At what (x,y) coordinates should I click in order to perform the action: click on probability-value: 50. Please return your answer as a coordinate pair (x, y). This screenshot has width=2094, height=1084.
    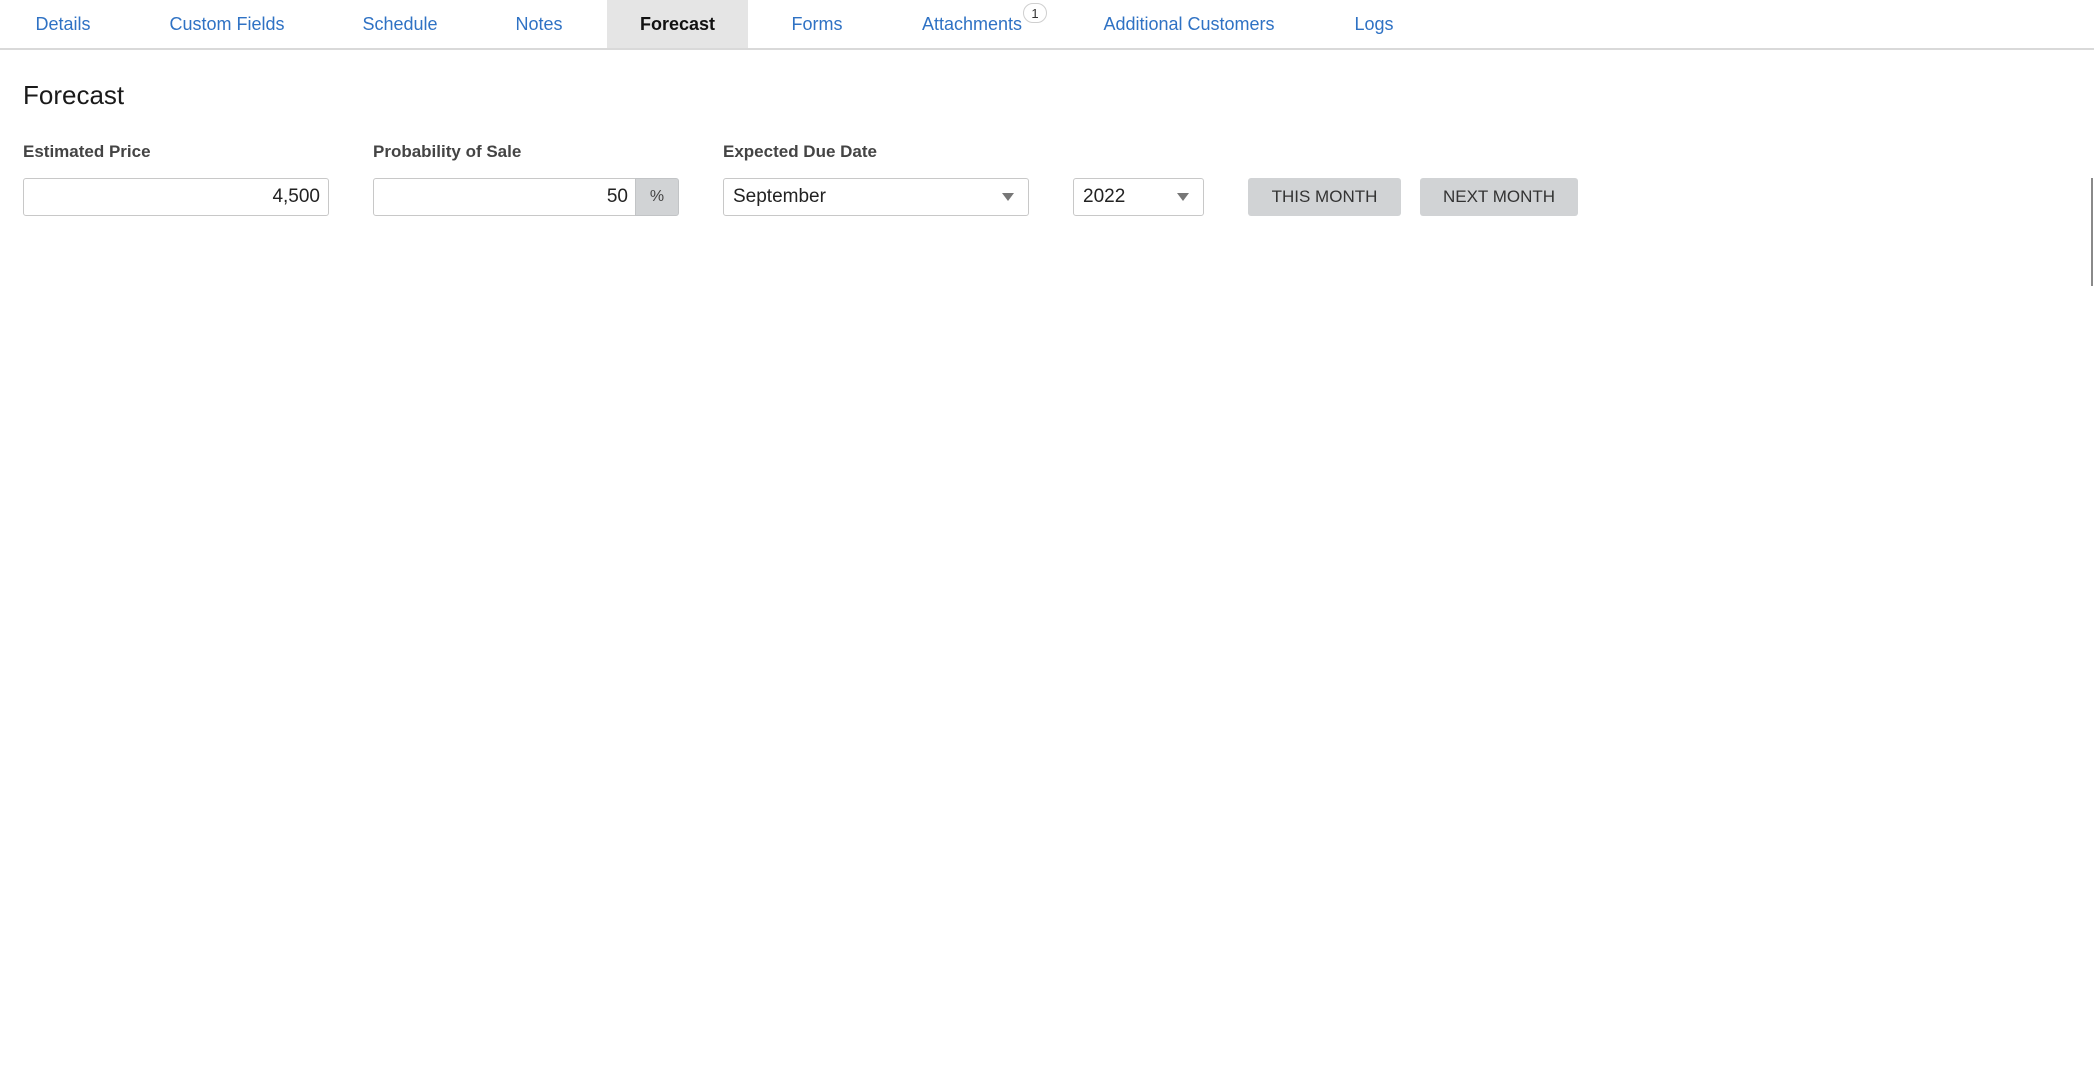
    Looking at the image, I should click on (617, 196).